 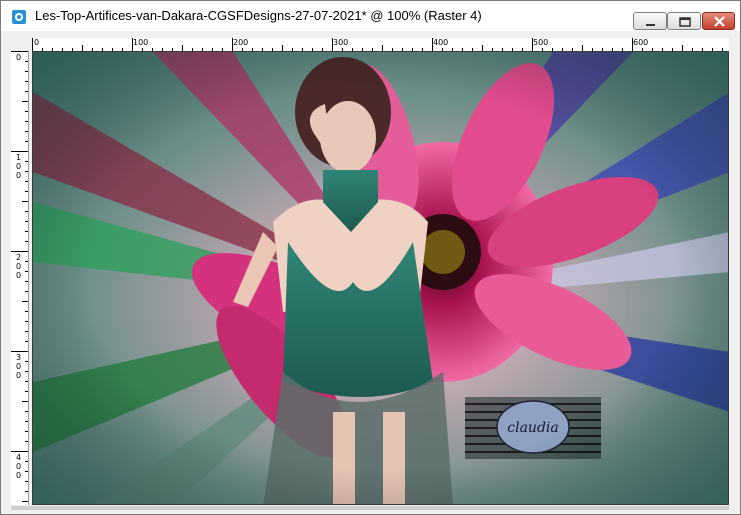 I want to click on minimize-icon, so click(x=650, y=25).